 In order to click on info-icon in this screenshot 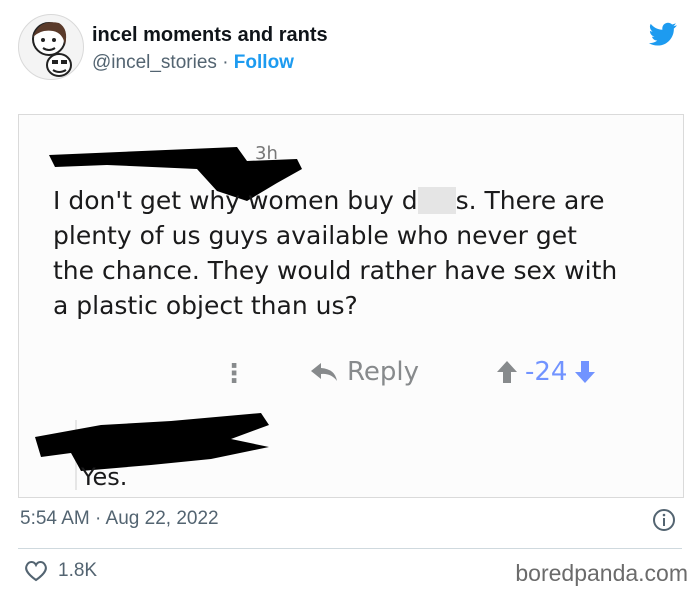, I will do `click(664, 520)`.